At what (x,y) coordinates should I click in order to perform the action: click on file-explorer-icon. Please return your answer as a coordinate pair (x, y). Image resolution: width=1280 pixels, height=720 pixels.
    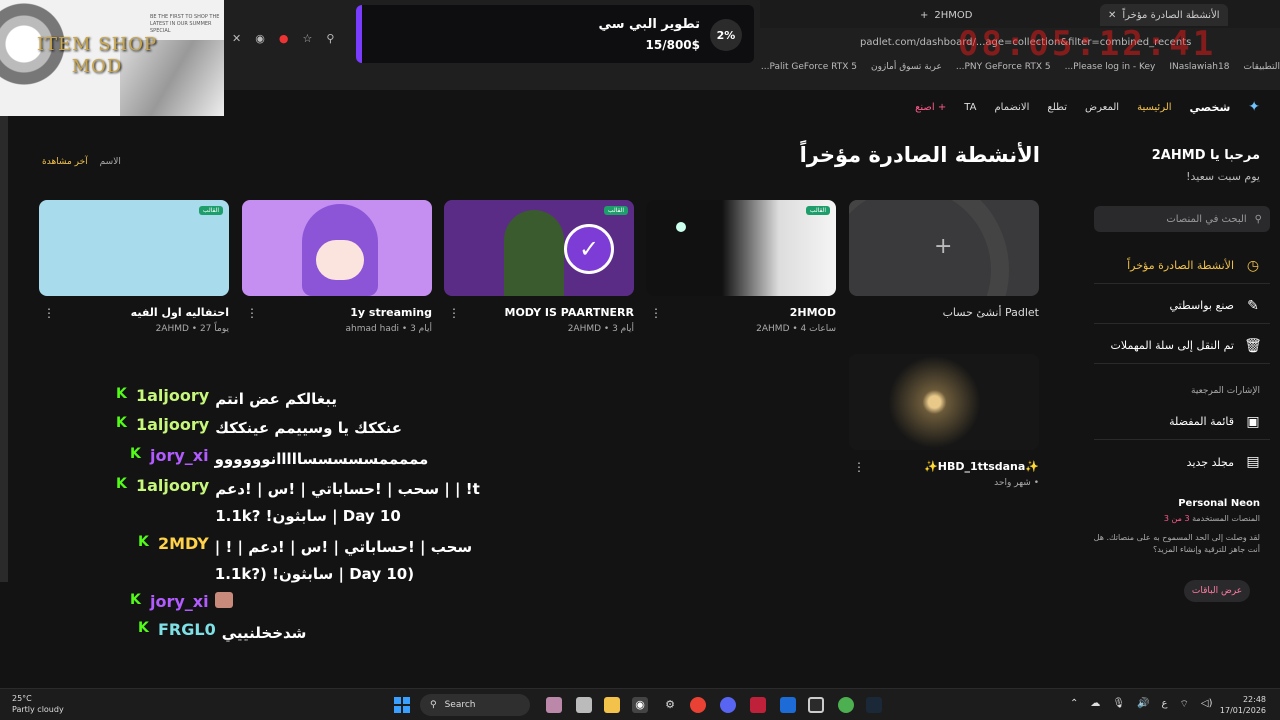
    Looking at the image, I should click on (612, 705).